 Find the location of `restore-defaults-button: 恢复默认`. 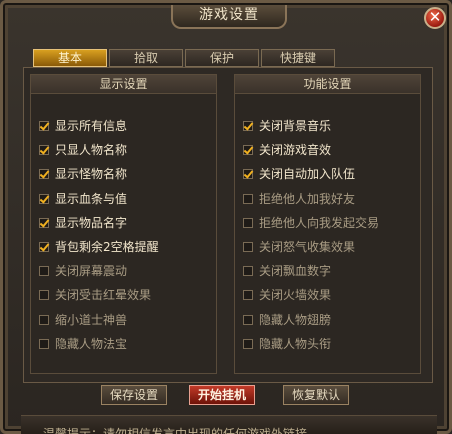

restore-defaults-button: 恢复默认 is located at coordinates (316, 395).